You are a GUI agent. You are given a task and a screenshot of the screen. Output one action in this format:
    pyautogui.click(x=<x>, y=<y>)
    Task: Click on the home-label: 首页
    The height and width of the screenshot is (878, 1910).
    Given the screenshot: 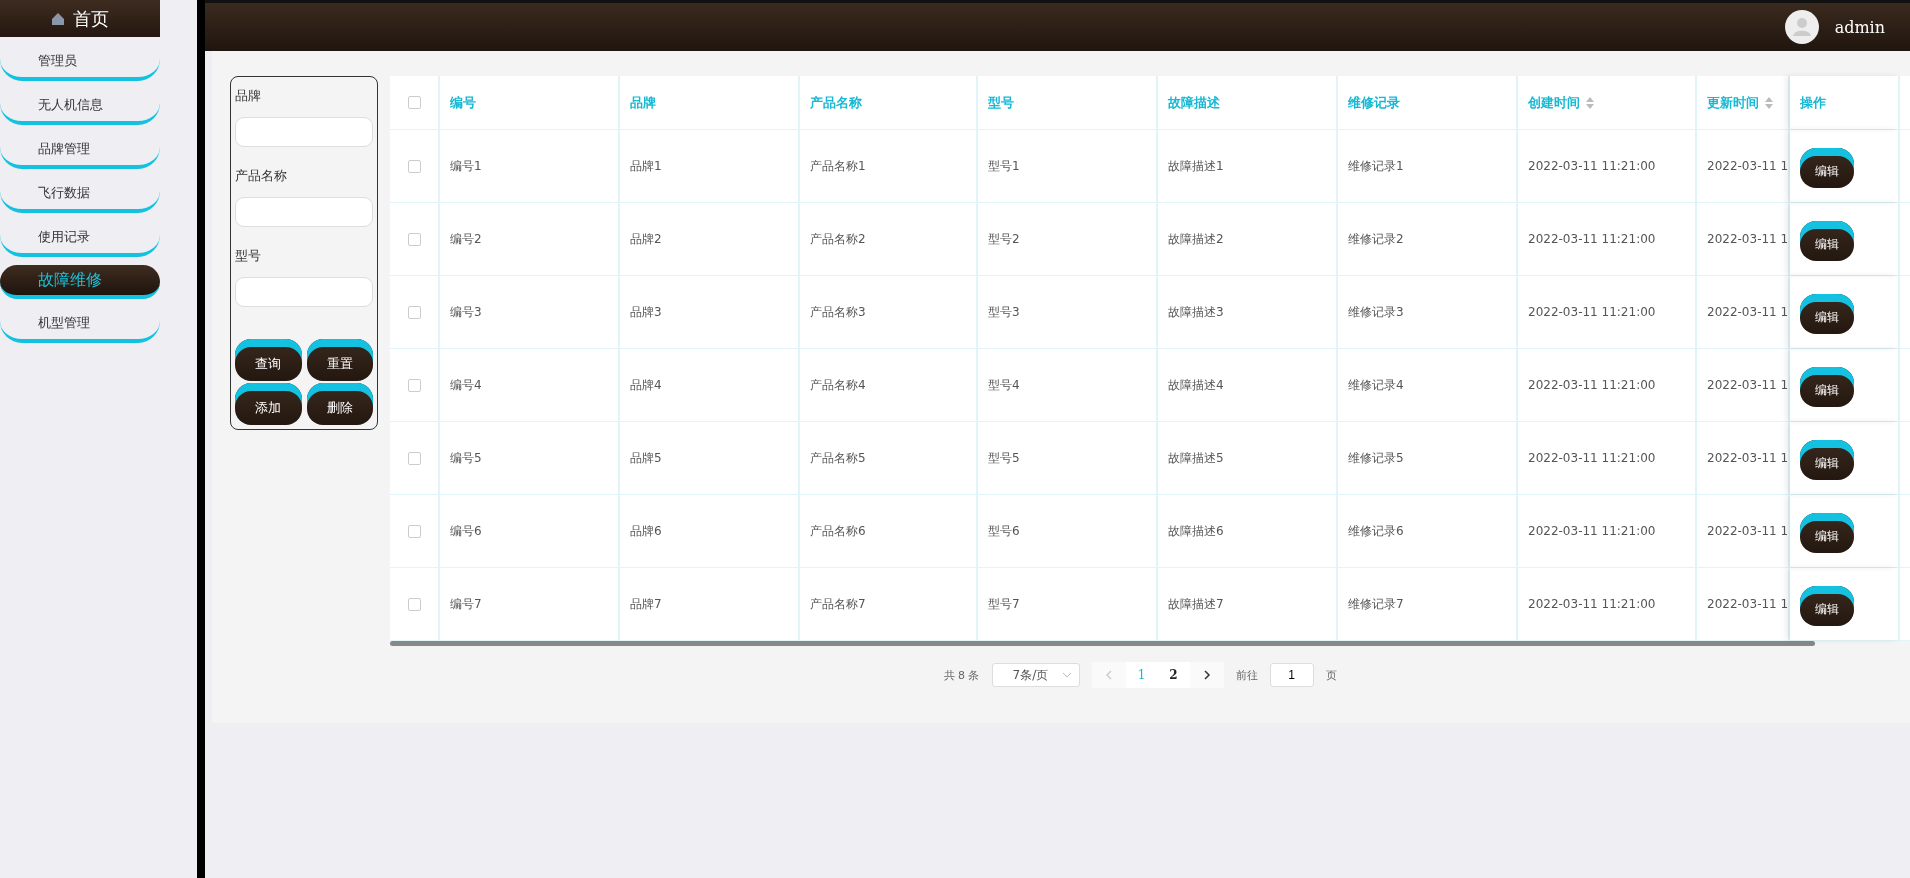 What is the action you would take?
    pyautogui.click(x=91, y=18)
    